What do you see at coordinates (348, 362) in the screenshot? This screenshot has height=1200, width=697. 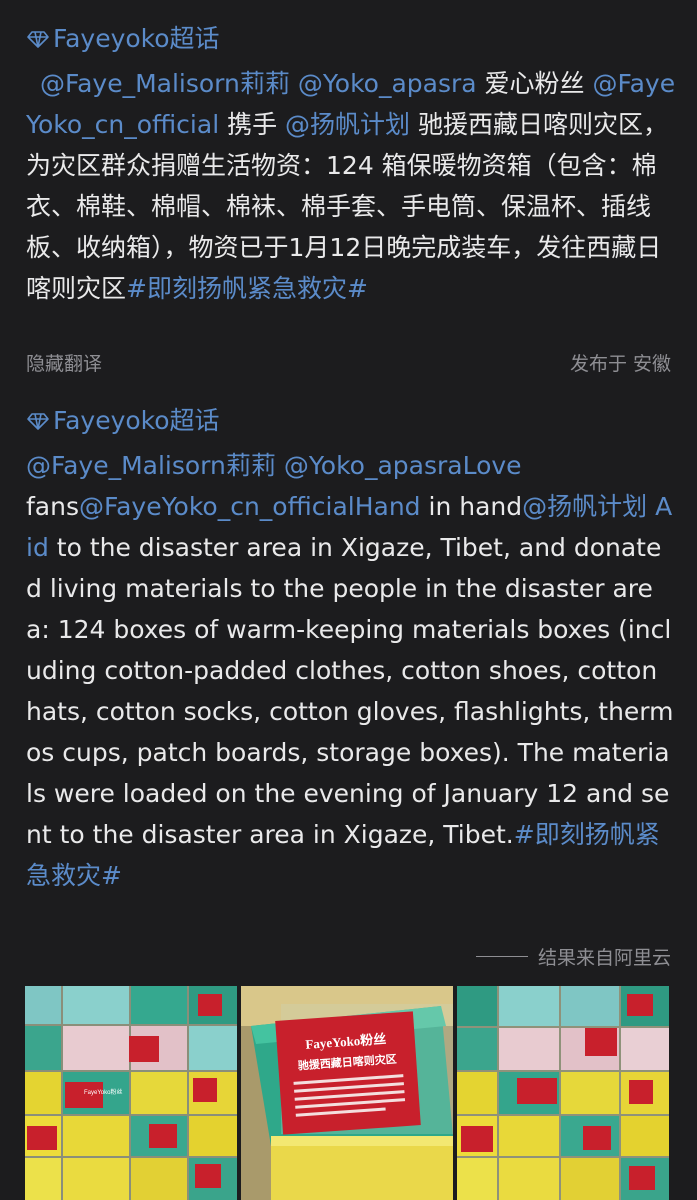 I see `post-meta: 隐藏翻译 发布于 安徽` at bounding box center [348, 362].